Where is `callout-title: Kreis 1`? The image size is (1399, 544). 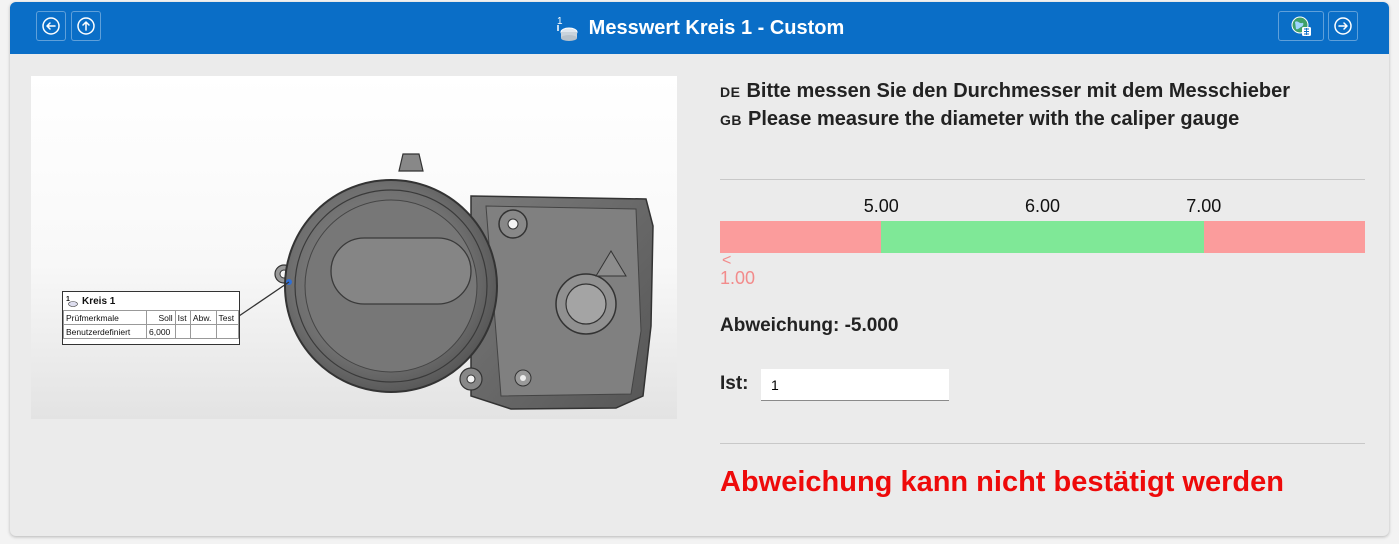
callout-title: Kreis 1 is located at coordinates (99, 301).